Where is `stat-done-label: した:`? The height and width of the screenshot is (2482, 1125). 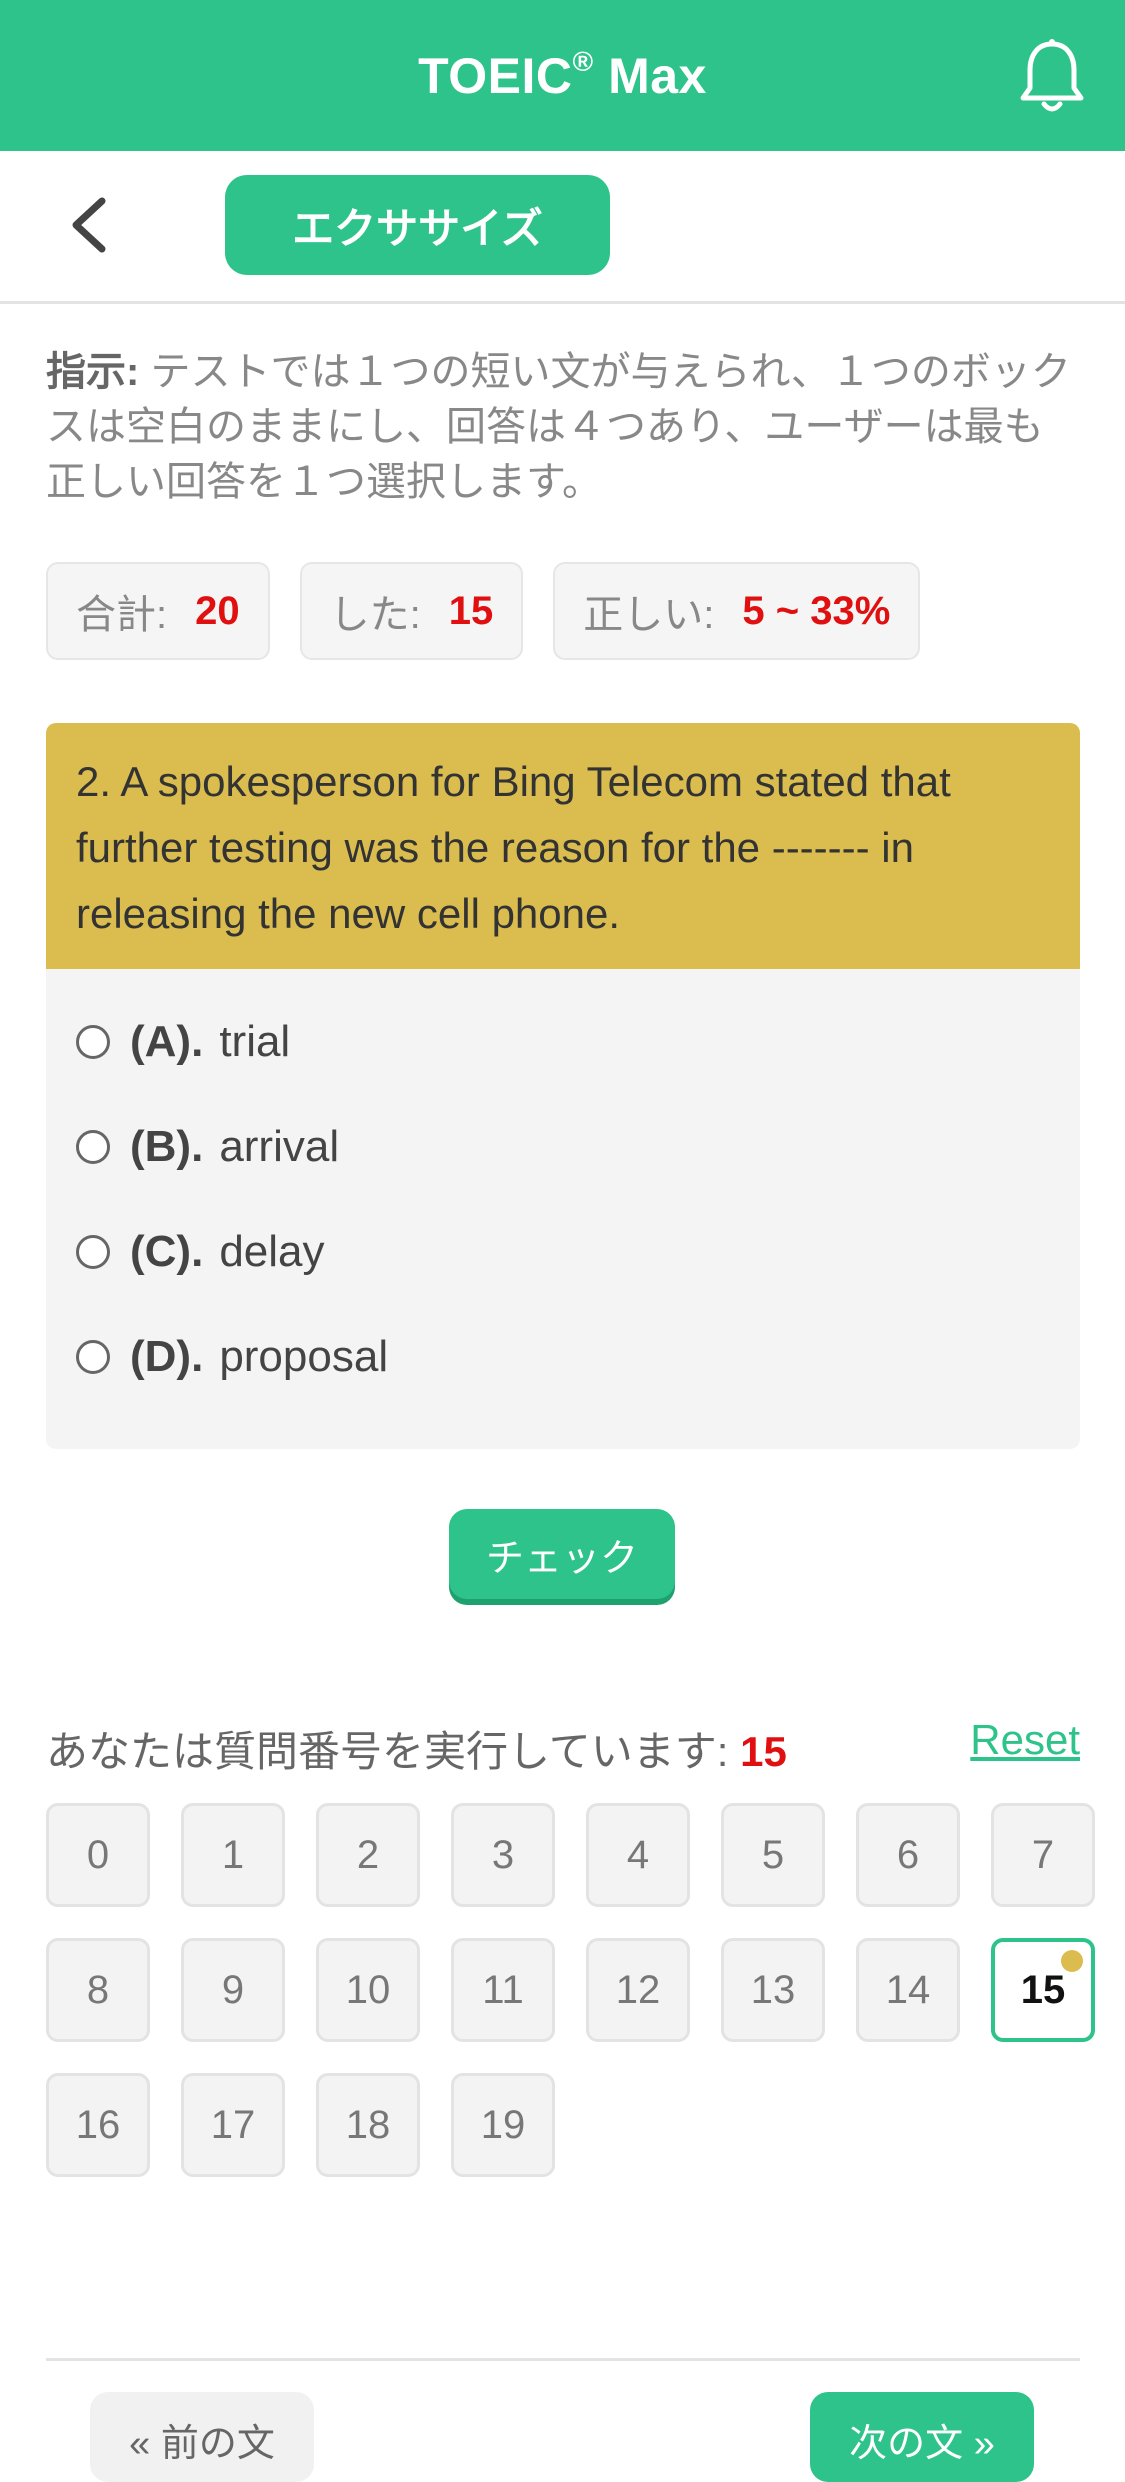
stat-done-label: した: is located at coordinates (375, 615).